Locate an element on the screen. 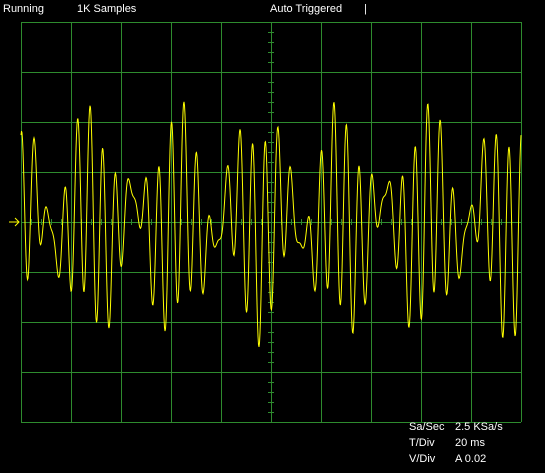 The width and height of the screenshot is (545, 473). time-div-readout: T/Div 20 ms is located at coordinates (474, 444).